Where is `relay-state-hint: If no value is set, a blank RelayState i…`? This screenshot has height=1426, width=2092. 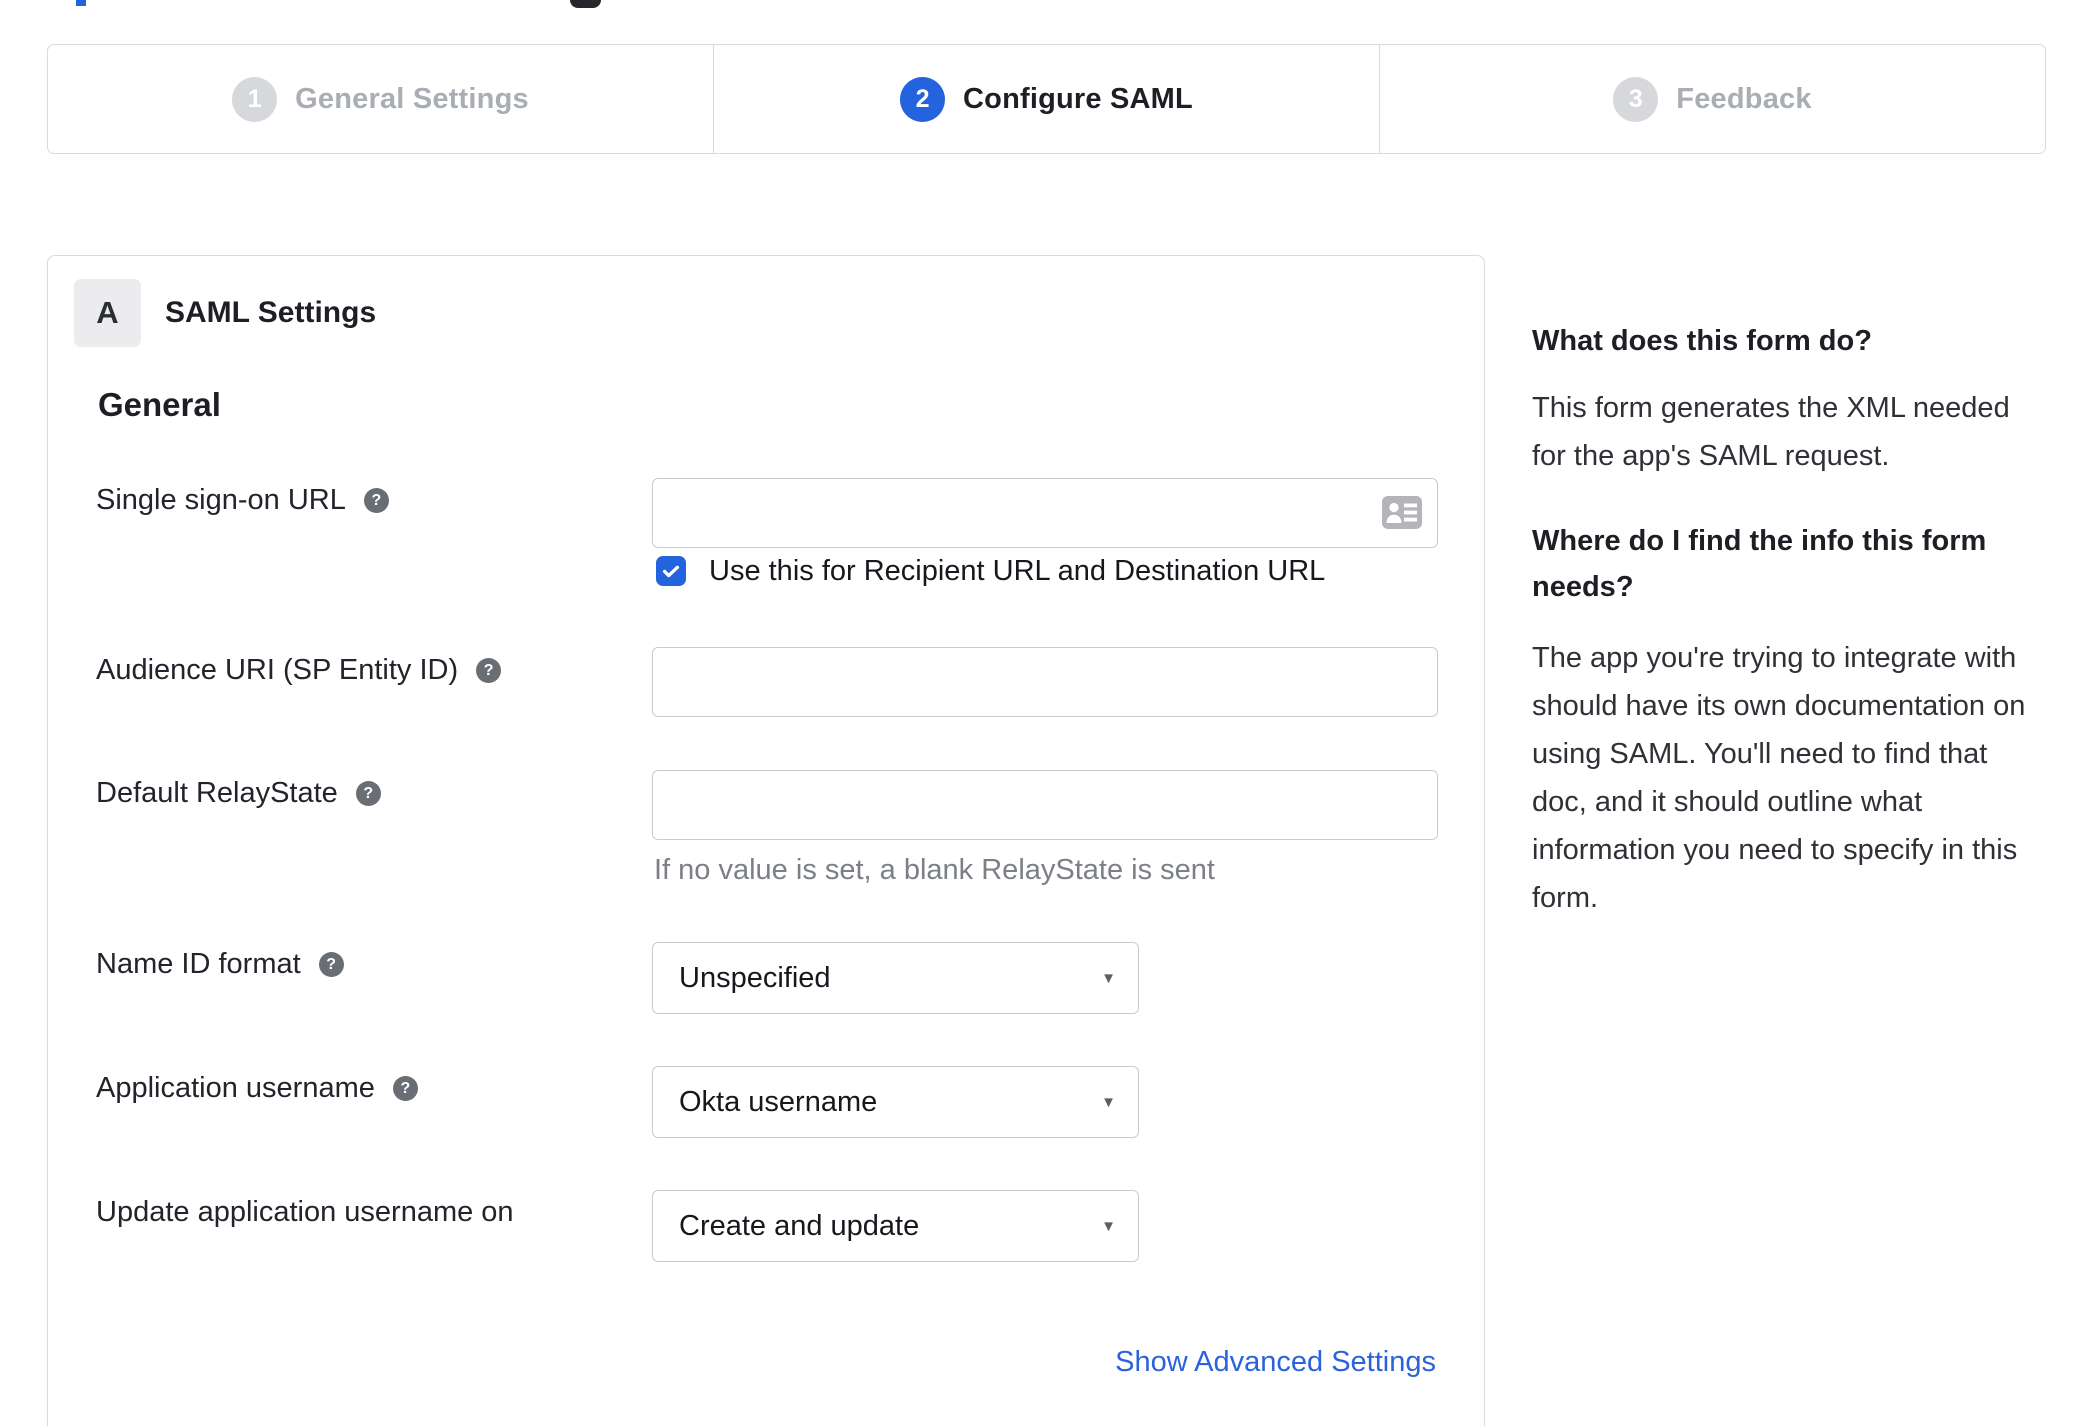 relay-state-hint: If no value is set, a blank RelayState i… is located at coordinates (934, 870).